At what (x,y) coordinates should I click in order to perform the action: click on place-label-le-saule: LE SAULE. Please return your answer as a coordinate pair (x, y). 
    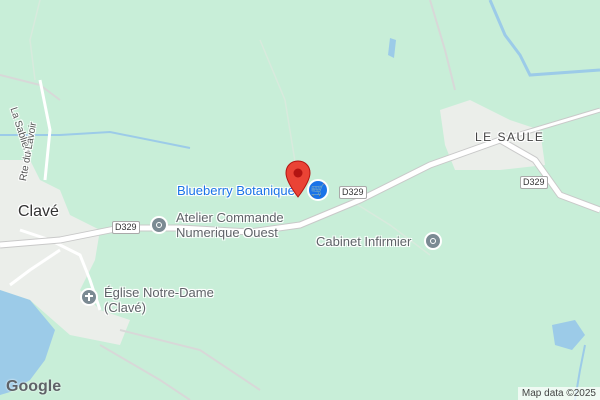
    Looking at the image, I should click on (509, 137).